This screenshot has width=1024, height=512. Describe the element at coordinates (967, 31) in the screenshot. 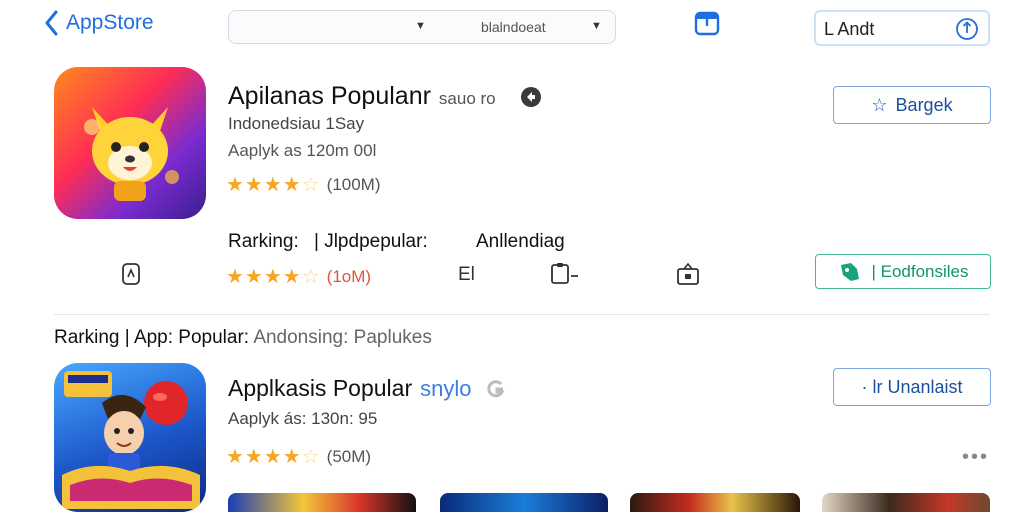

I see `share-icon` at that location.